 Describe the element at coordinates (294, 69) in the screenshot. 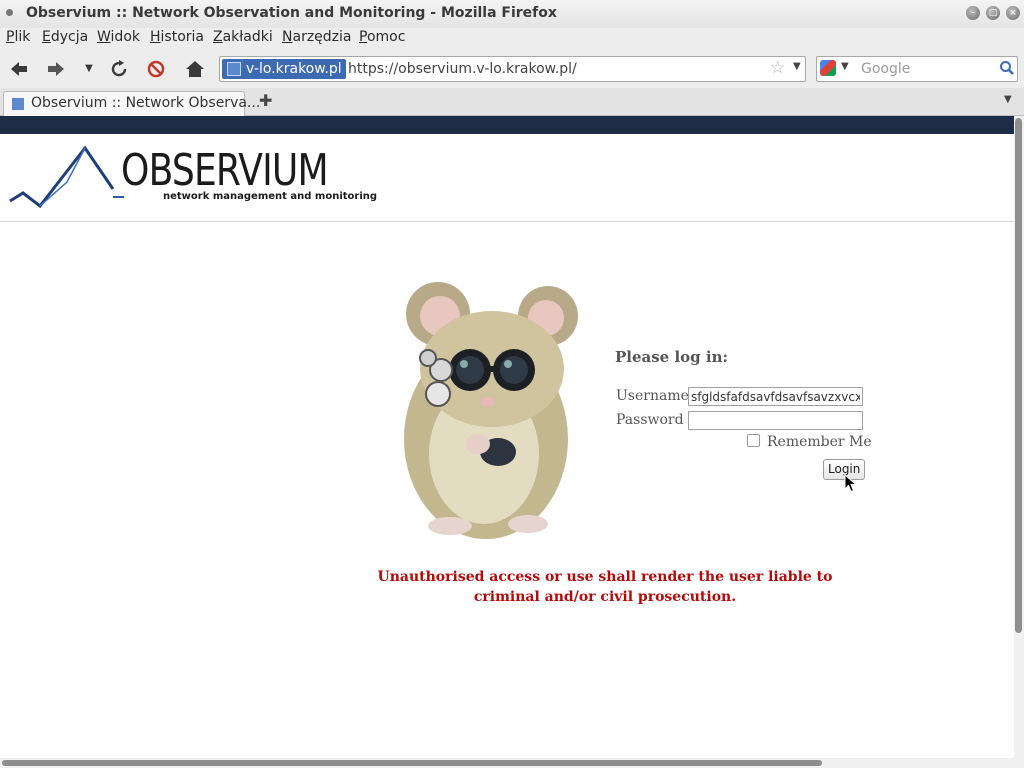

I see `site-identity-label: v-lo.krakow.pl` at that location.